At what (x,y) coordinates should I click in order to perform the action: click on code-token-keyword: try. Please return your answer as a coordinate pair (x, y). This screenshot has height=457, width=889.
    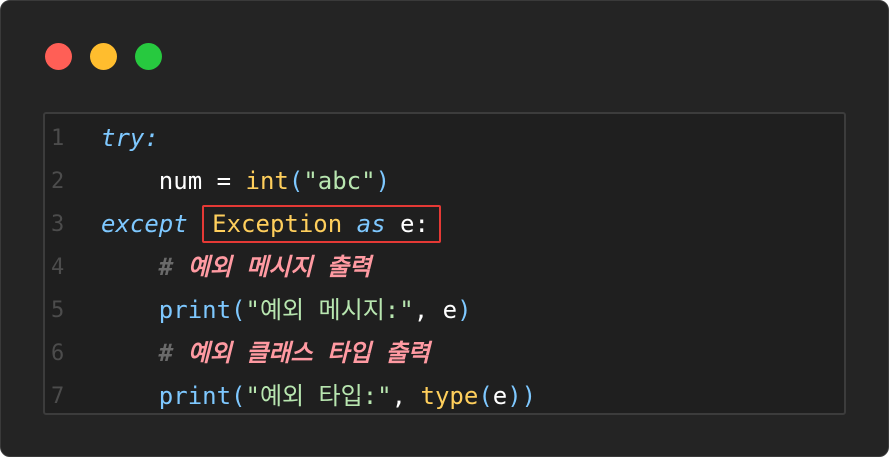
    Looking at the image, I should click on (123, 138).